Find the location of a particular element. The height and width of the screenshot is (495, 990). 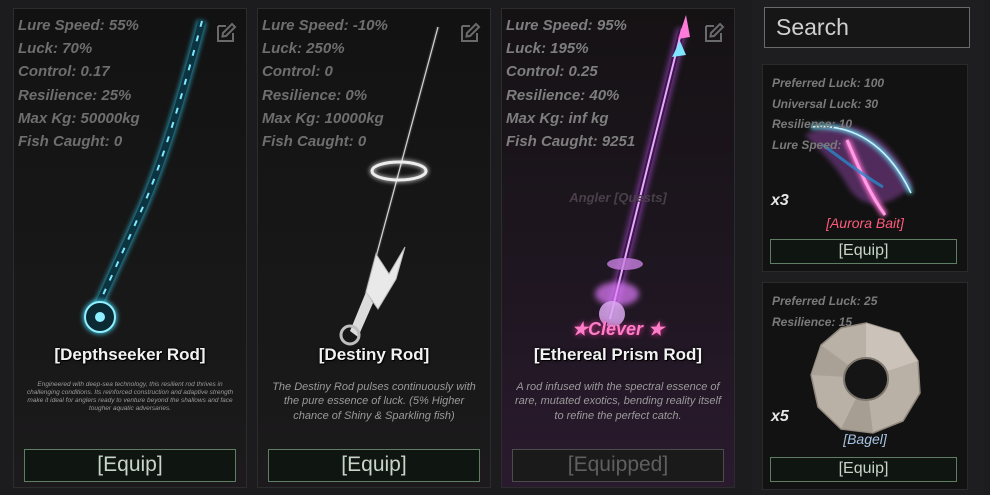

search-input: Search is located at coordinates (867, 27).